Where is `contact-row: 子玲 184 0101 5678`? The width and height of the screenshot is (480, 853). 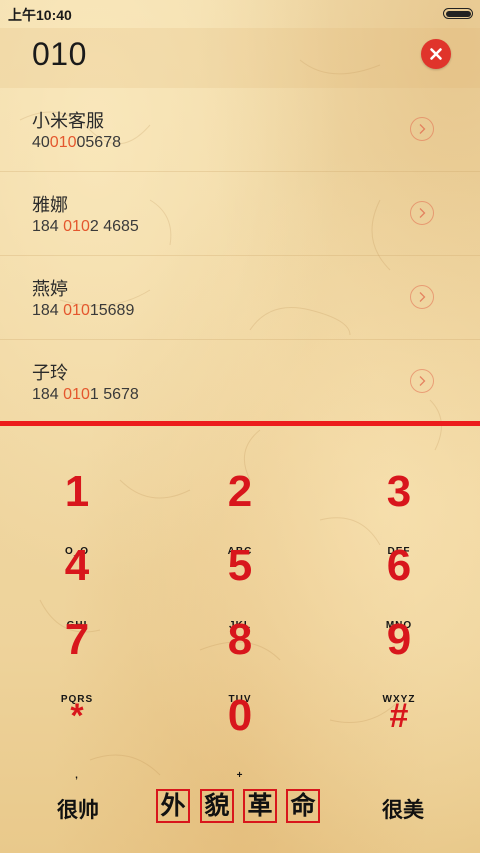 contact-row: 子玲 184 0101 5678 is located at coordinates (240, 382).